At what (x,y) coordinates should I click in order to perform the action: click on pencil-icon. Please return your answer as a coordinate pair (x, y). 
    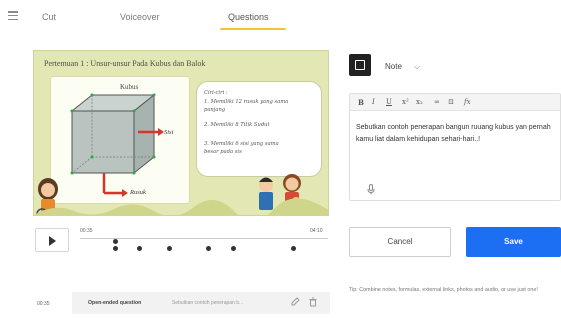
    Looking at the image, I should click on (295, 302).